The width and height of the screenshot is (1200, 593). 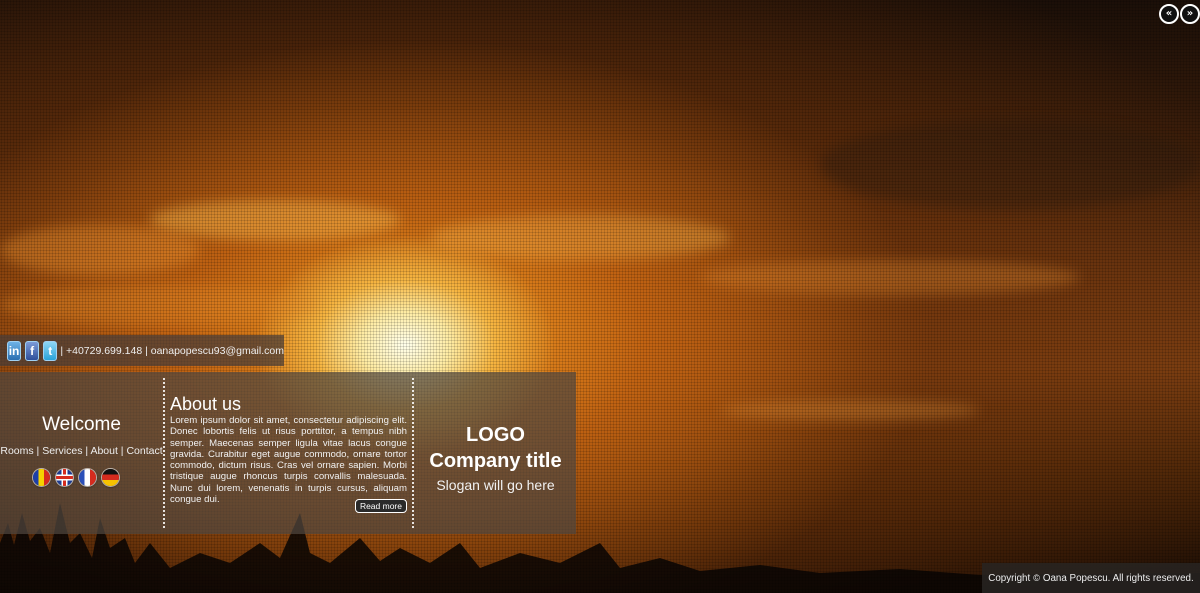 I want to click on welcome-title: Welcome, so click(x=81, y=424).